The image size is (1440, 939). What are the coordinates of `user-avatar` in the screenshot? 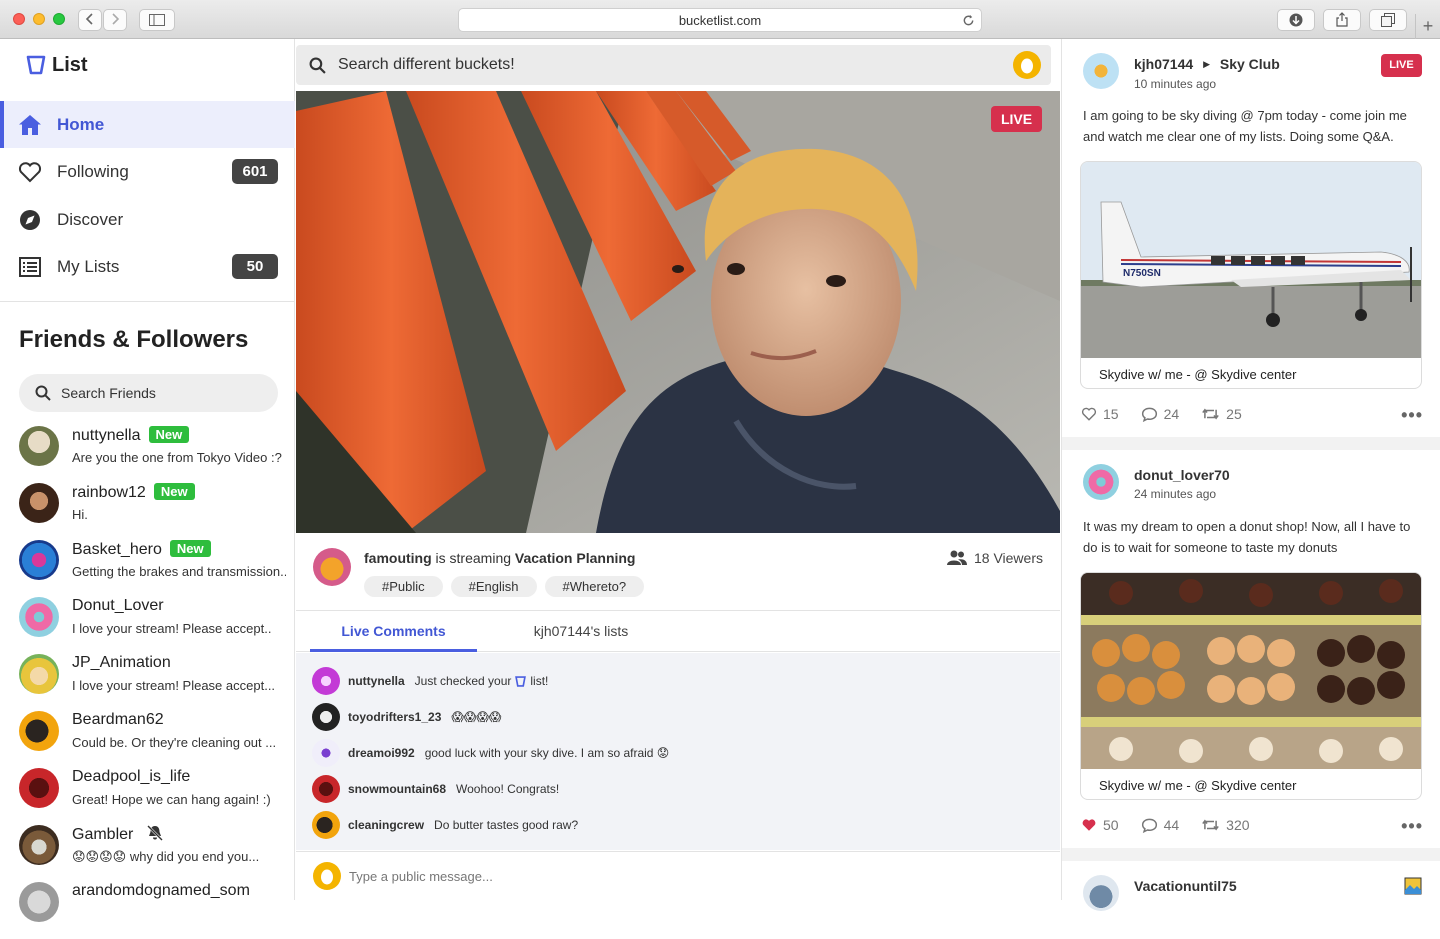 It's located at (1027, 65).